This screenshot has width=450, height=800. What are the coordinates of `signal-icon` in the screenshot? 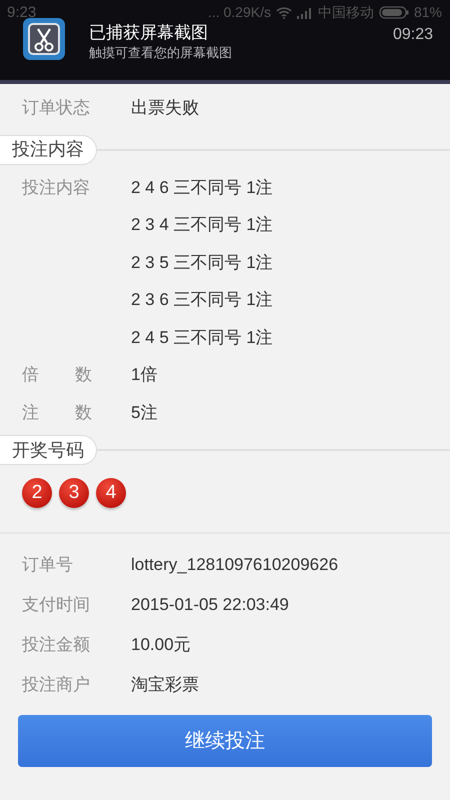 It's located at (304, 12).